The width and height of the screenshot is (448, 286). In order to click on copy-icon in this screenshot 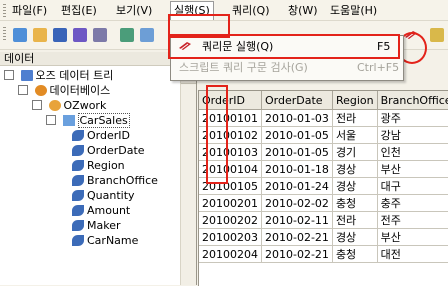, I will do `click(127, 35)`.